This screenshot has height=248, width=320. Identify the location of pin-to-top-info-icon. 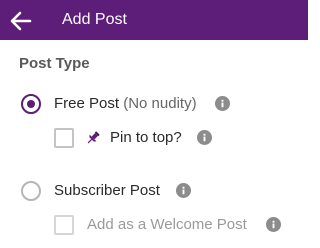
(204, 137).